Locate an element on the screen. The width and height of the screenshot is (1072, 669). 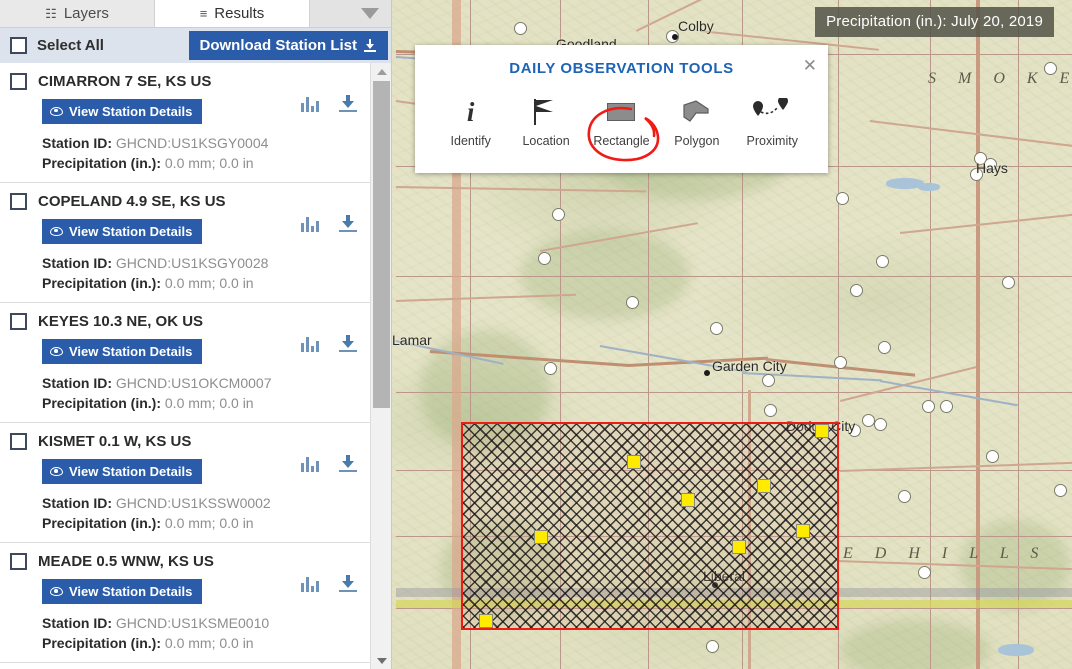
proximity-pins-icon is located at coordinates (772, 112).